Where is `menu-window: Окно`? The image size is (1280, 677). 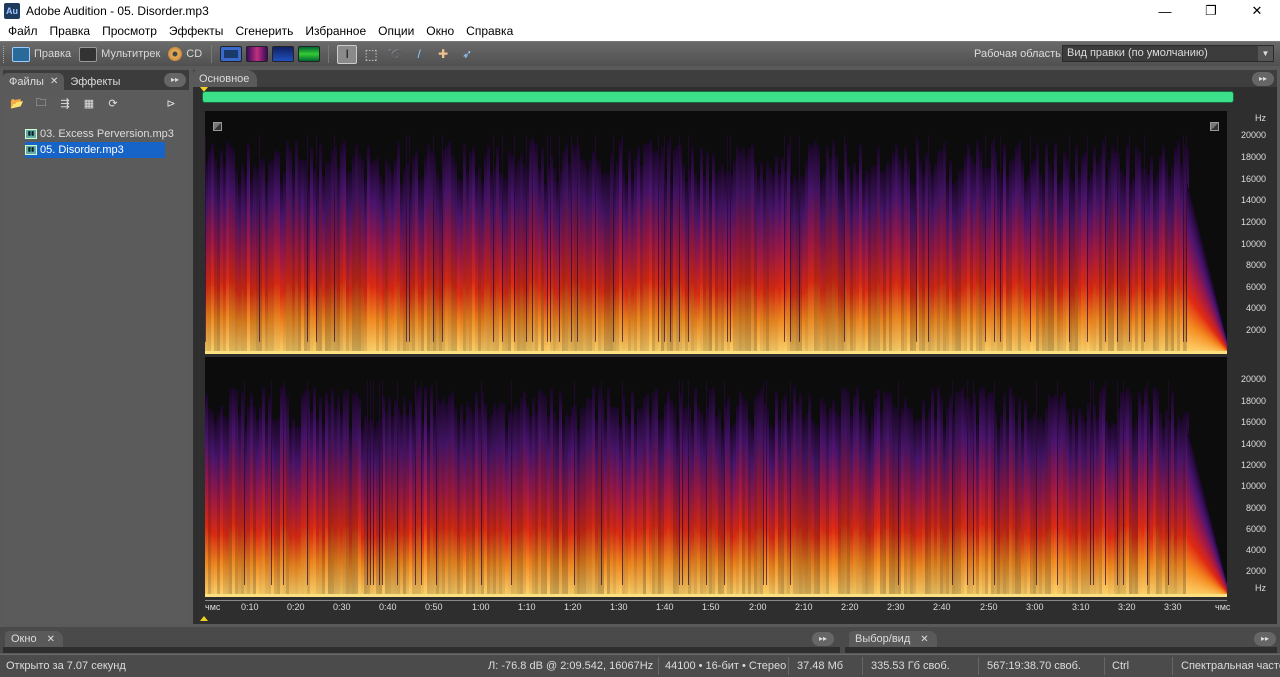
menu-window: Окно is located at coordinates (440, 31).